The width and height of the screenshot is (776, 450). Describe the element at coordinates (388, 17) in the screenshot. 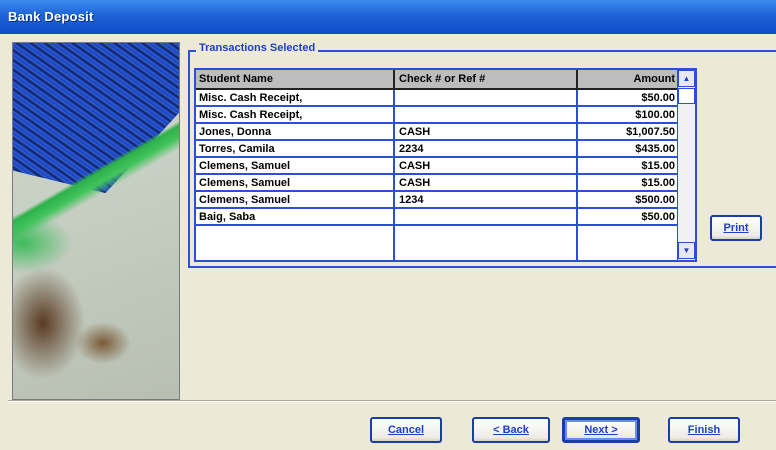

I see `title-bar: Bank Deposit` at that location.